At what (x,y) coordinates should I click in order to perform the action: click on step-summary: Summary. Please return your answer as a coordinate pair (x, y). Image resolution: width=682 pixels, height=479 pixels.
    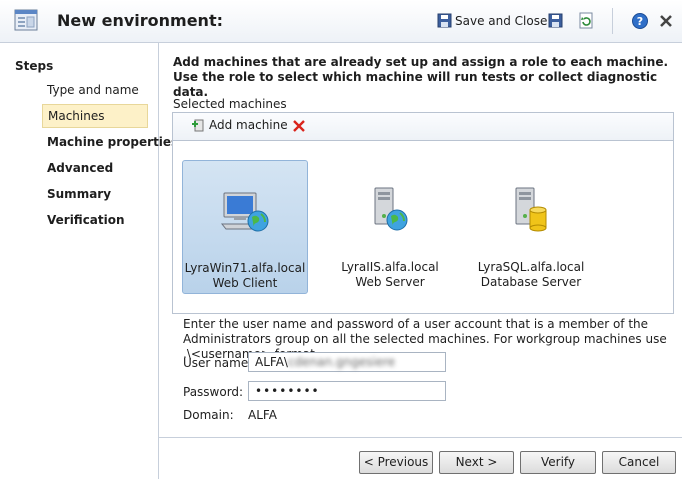
    Looking at the image, I should click on (79, 194).